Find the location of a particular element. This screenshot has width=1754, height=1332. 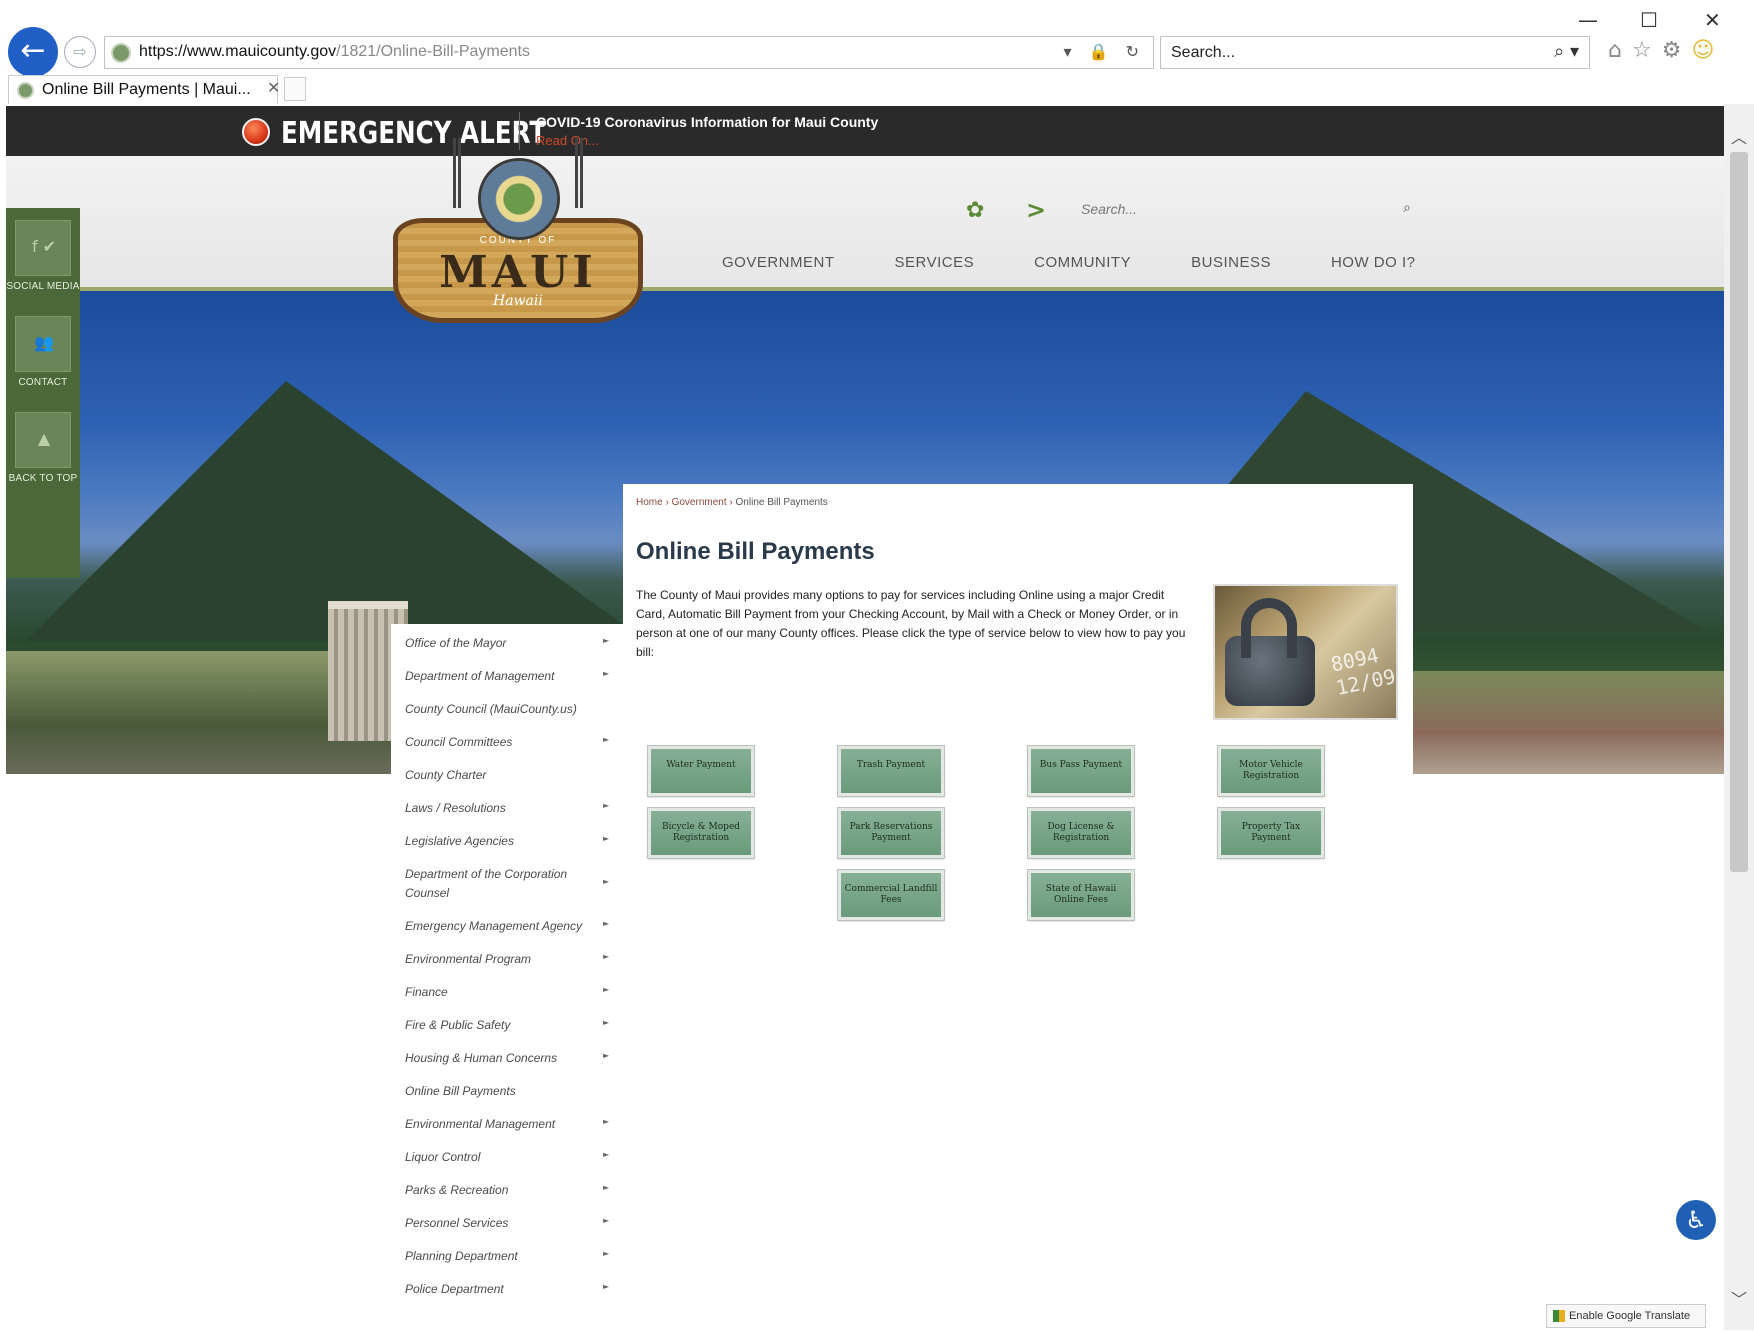

settings-gear-icon: ⚙ is located at coordinates (1677, 50).